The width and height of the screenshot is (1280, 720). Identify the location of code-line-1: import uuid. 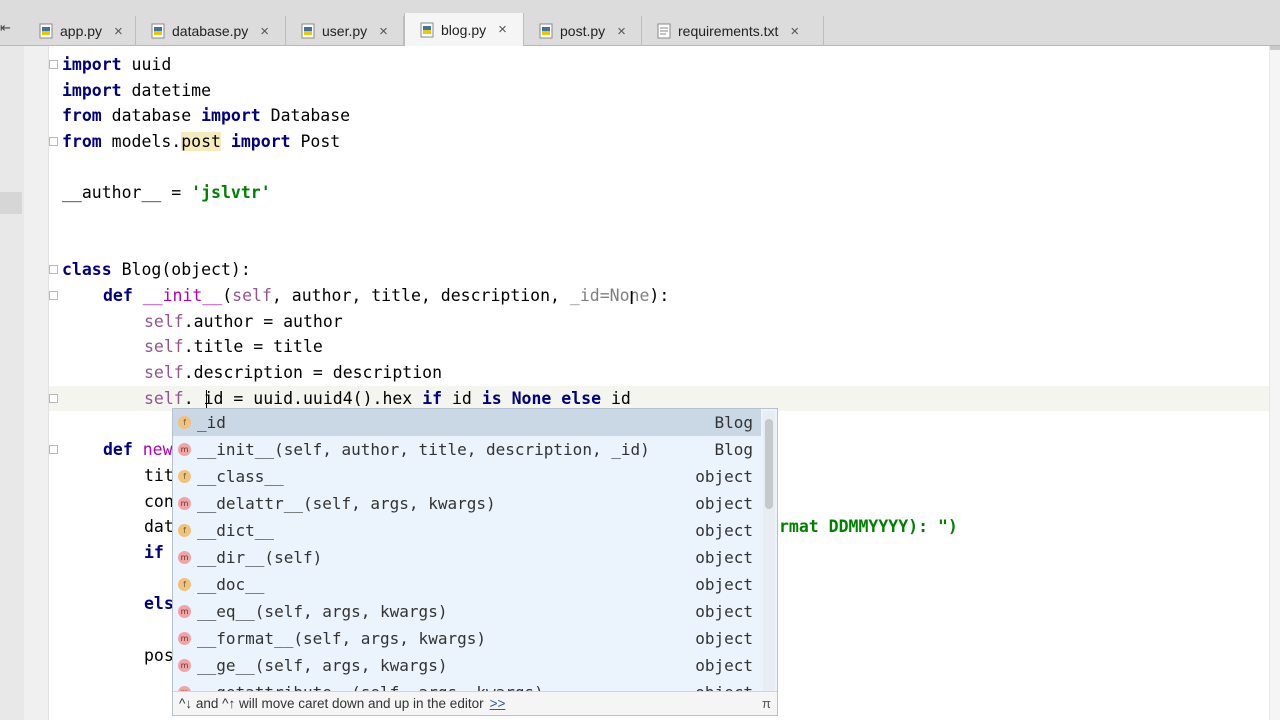
(116, 65).